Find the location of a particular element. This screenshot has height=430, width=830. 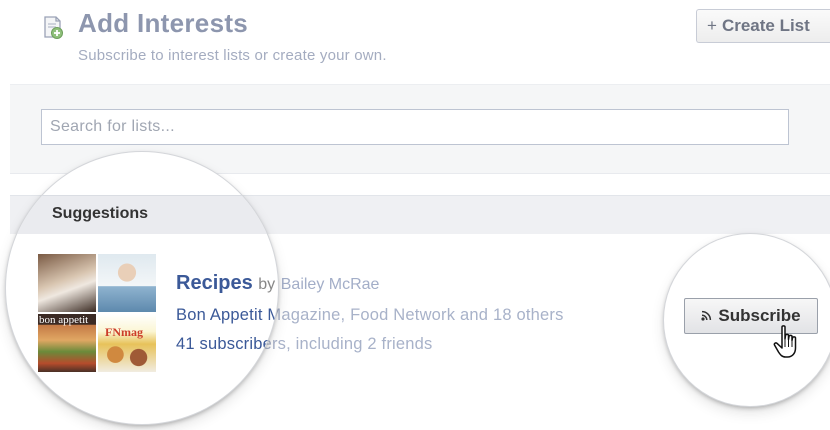

subscribe-label: Subscribe is located at coordinates (759, 315).